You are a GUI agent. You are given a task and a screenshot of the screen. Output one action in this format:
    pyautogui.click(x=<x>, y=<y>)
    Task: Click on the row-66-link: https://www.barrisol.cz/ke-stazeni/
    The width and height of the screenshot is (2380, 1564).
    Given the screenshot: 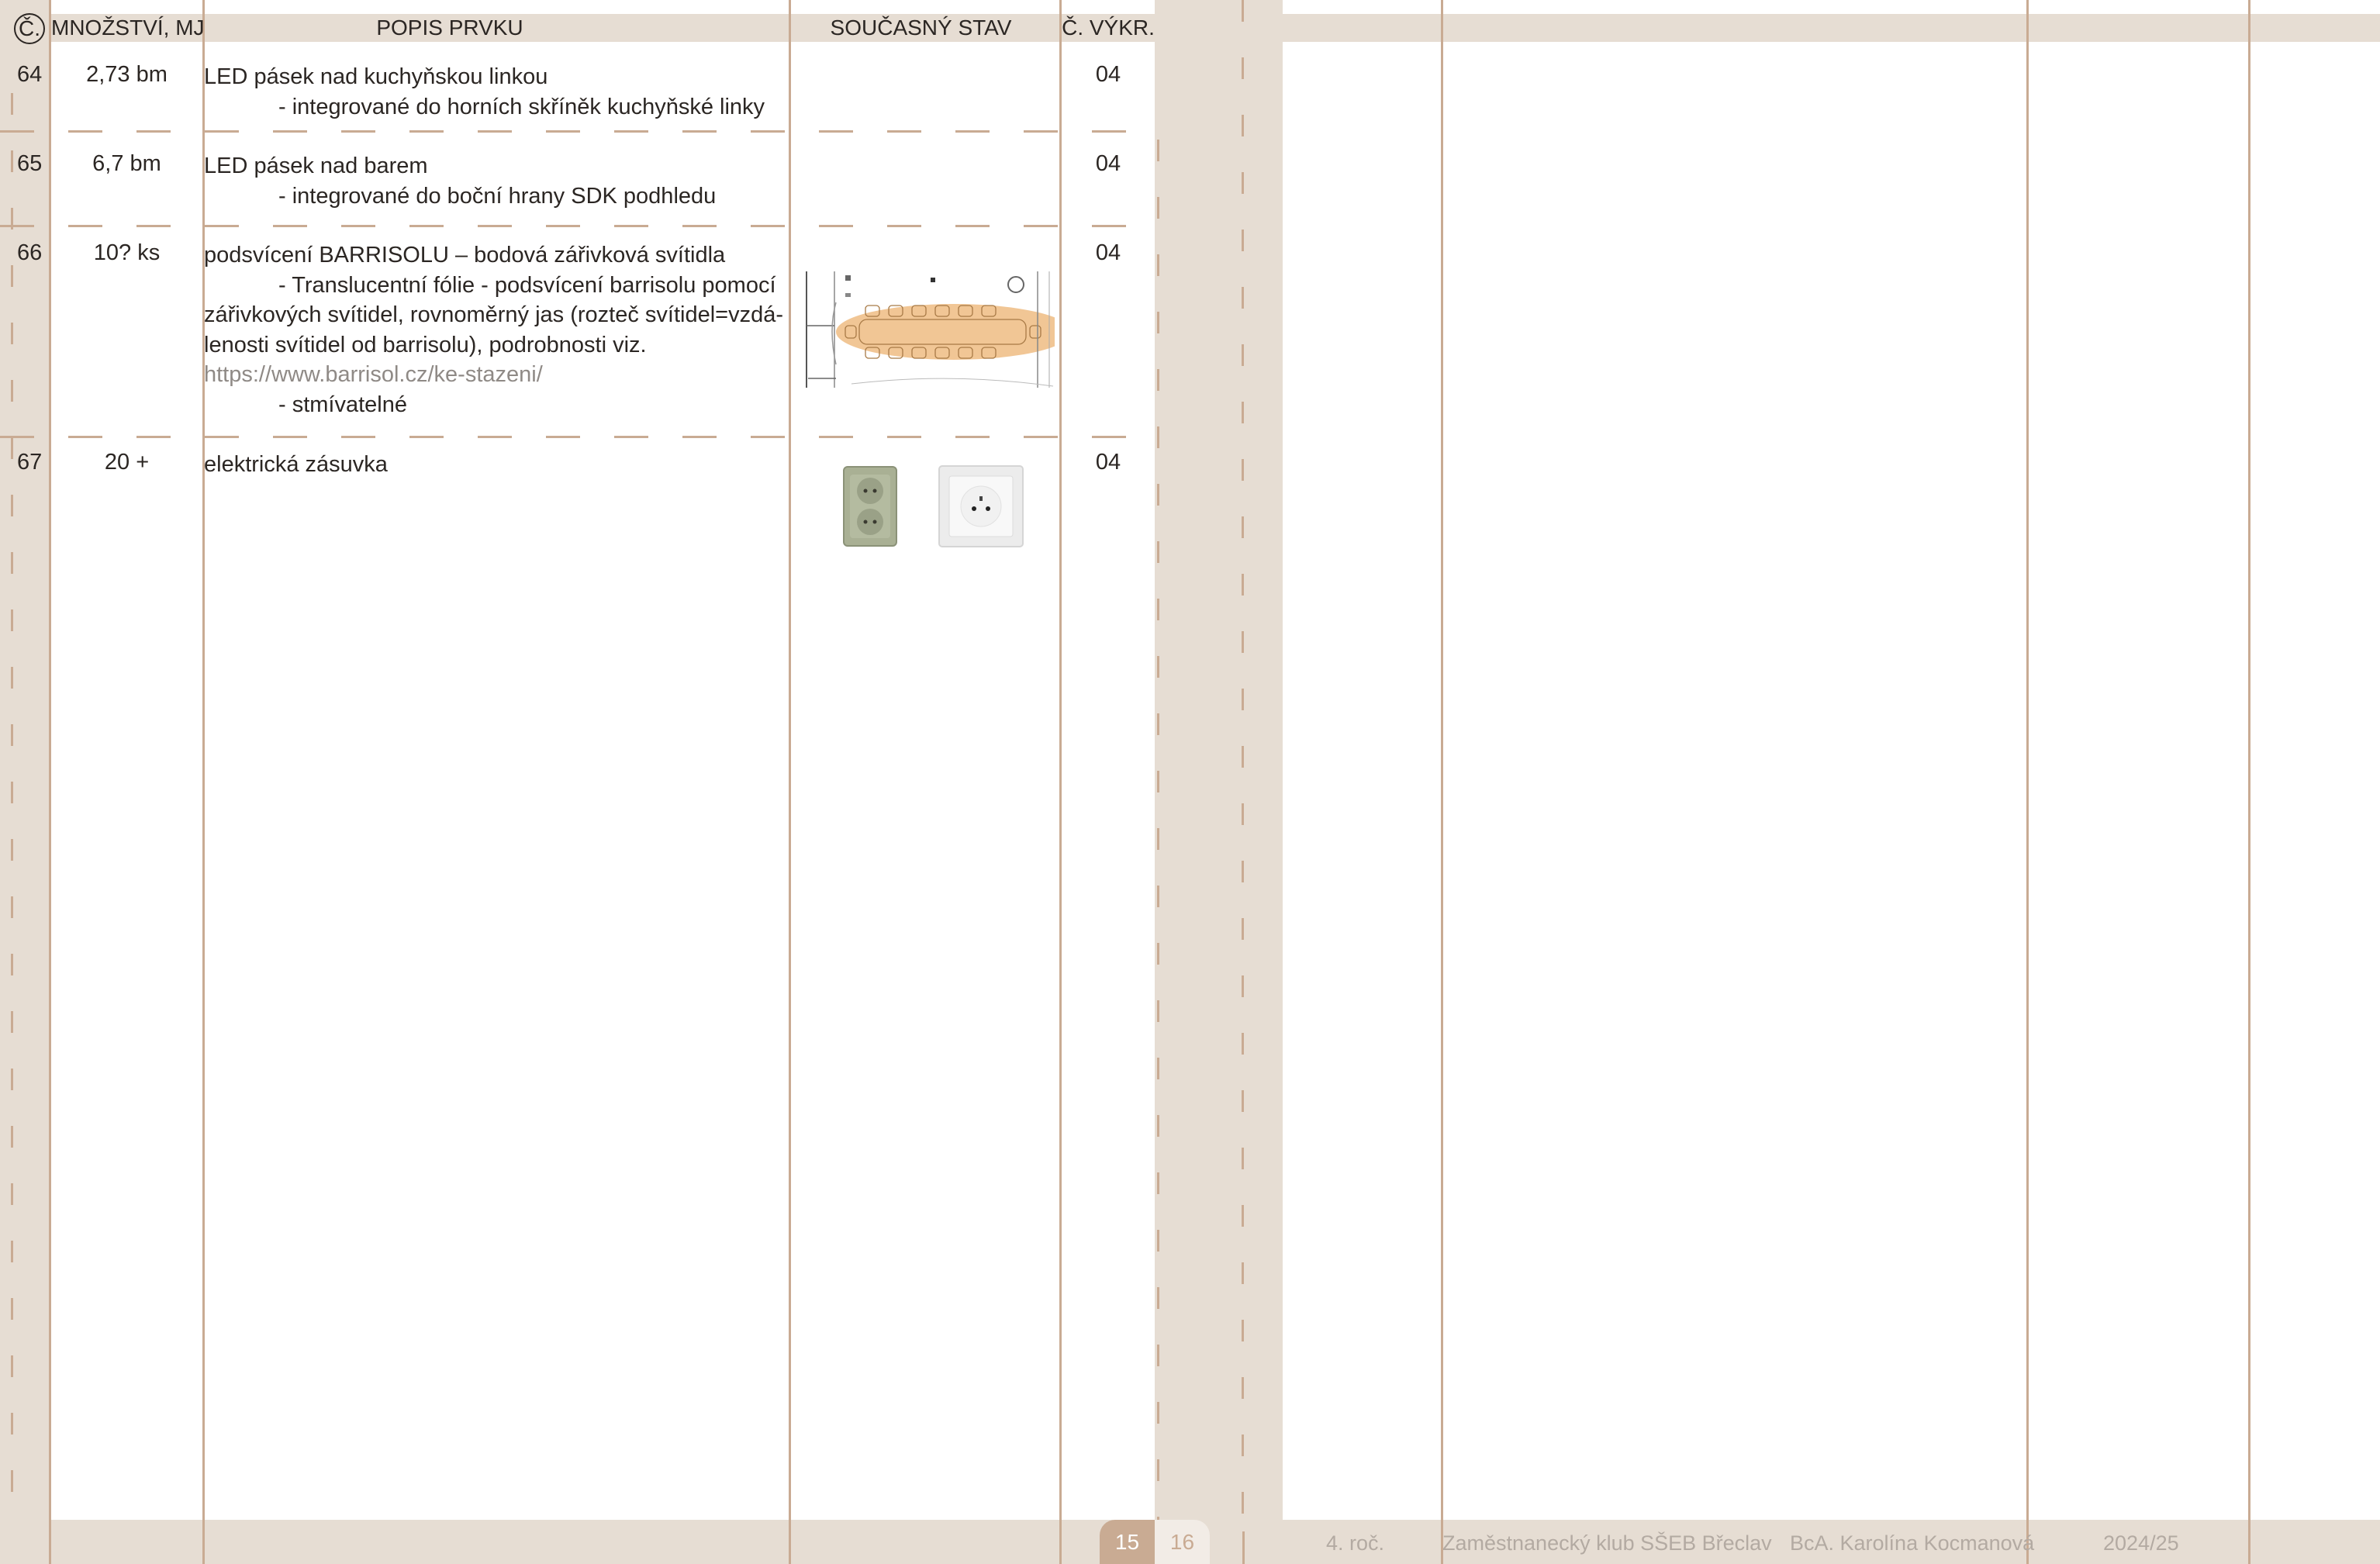 What is the action you would take?
    pyautogui.click(x=494, y=375)
    